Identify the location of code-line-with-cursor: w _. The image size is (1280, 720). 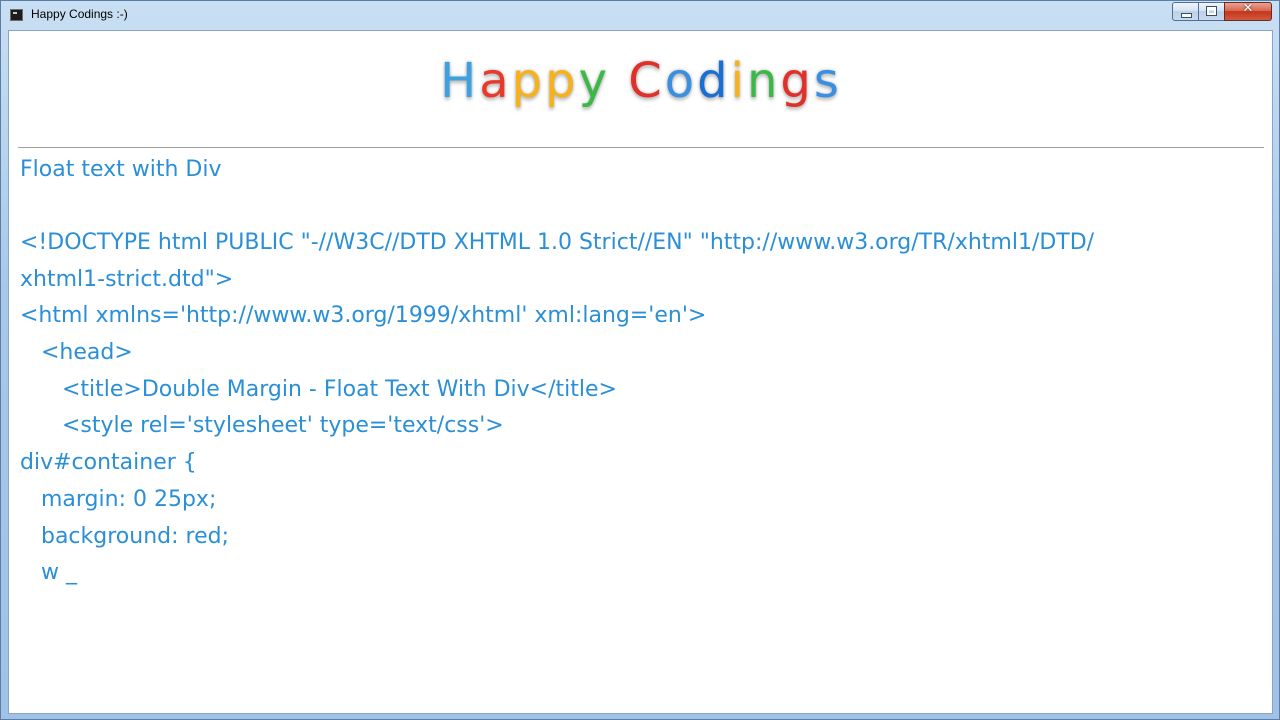
(48, 573).